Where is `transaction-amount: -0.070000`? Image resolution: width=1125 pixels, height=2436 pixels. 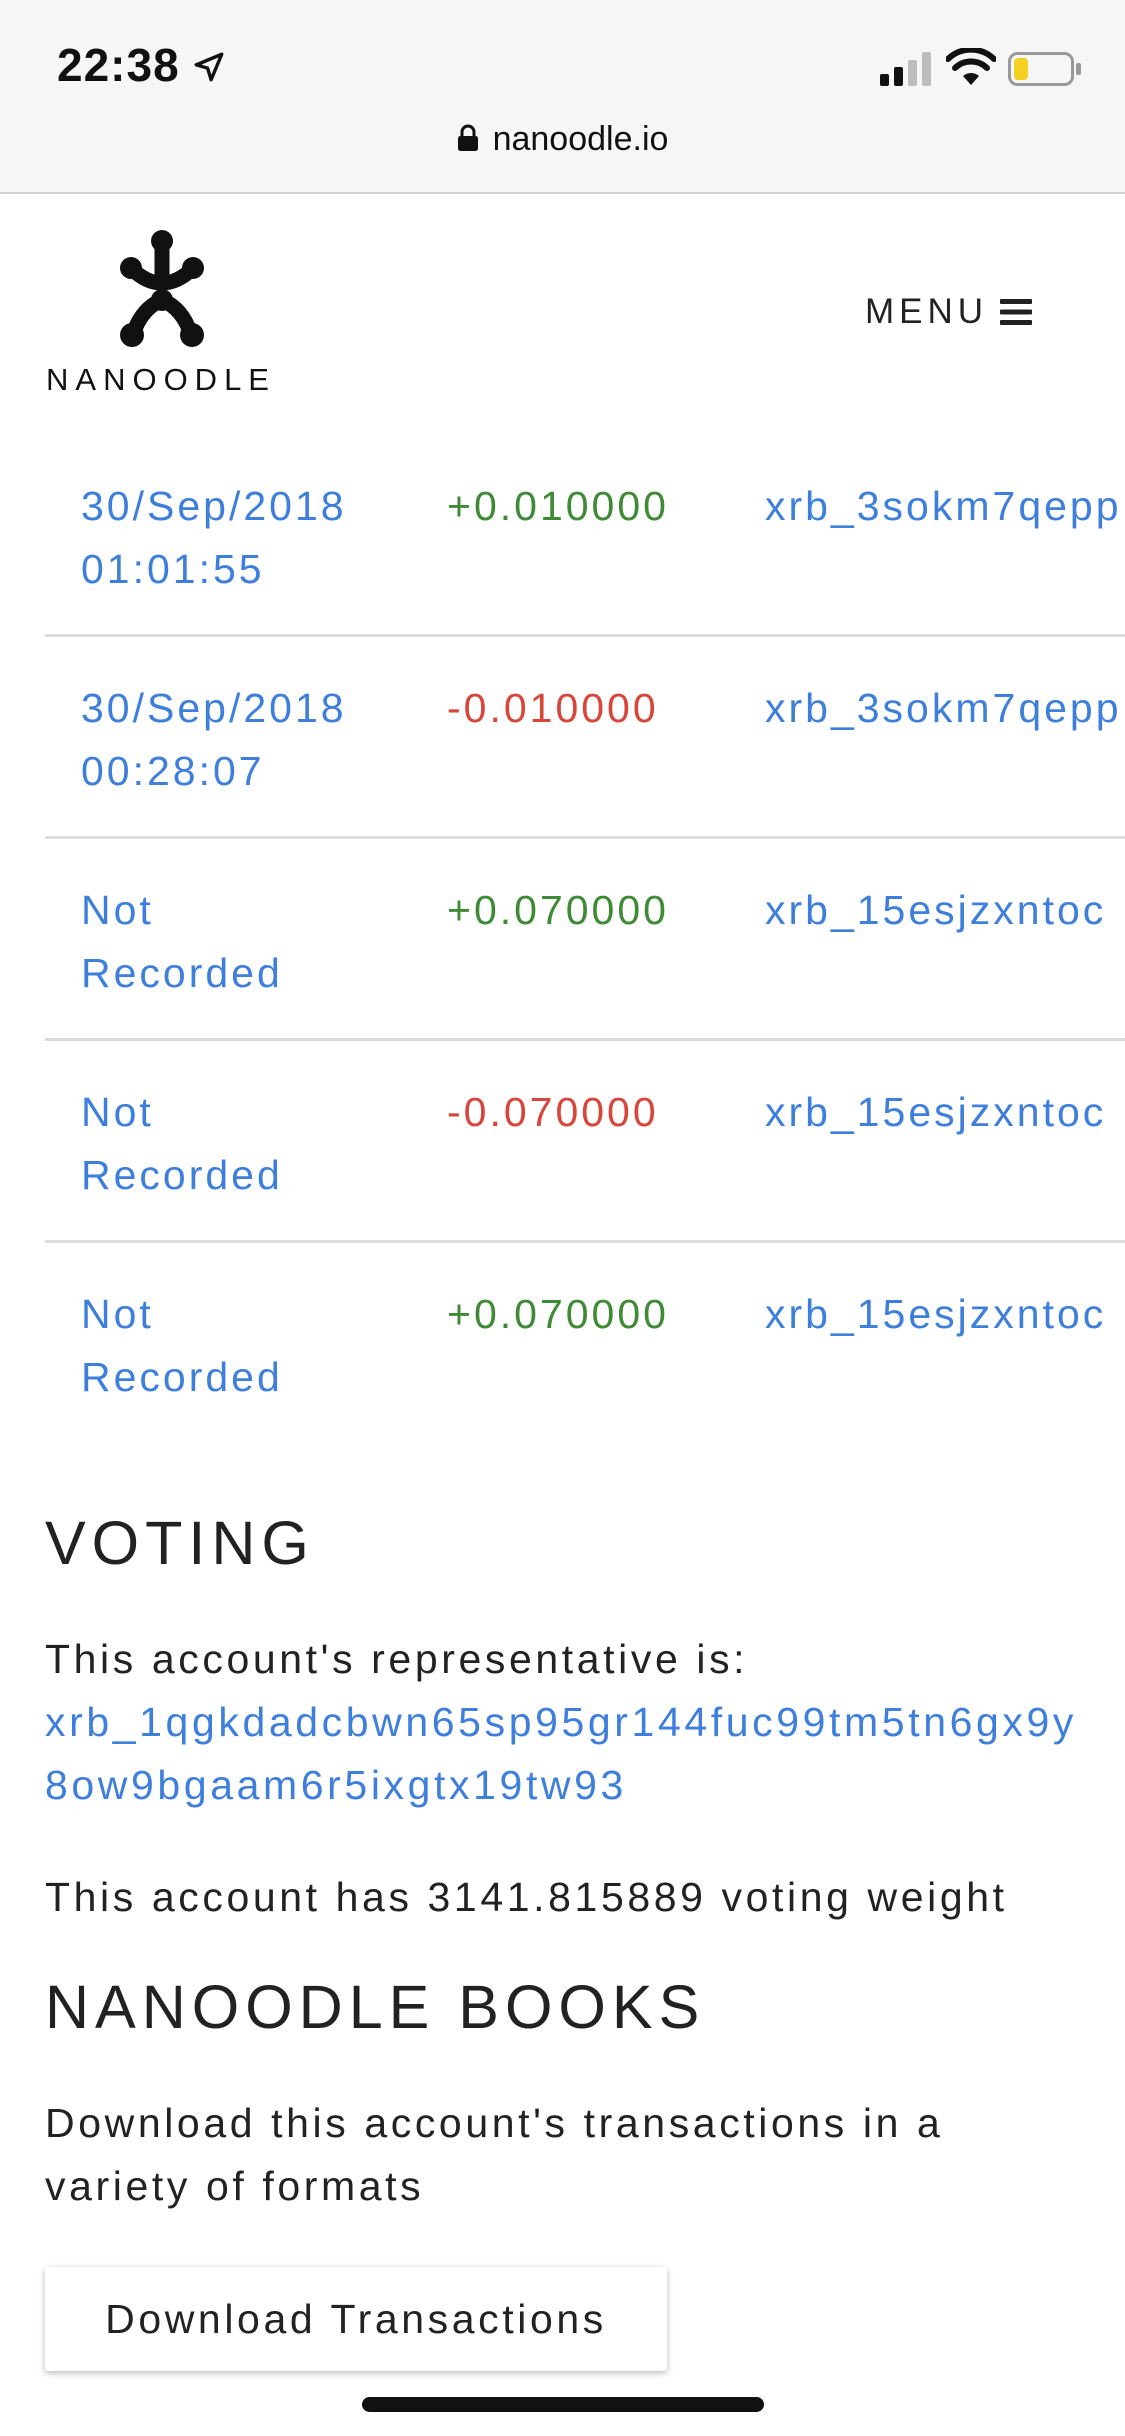
transaction-amount: -0.070000 is located at coordinates (553, 1112).